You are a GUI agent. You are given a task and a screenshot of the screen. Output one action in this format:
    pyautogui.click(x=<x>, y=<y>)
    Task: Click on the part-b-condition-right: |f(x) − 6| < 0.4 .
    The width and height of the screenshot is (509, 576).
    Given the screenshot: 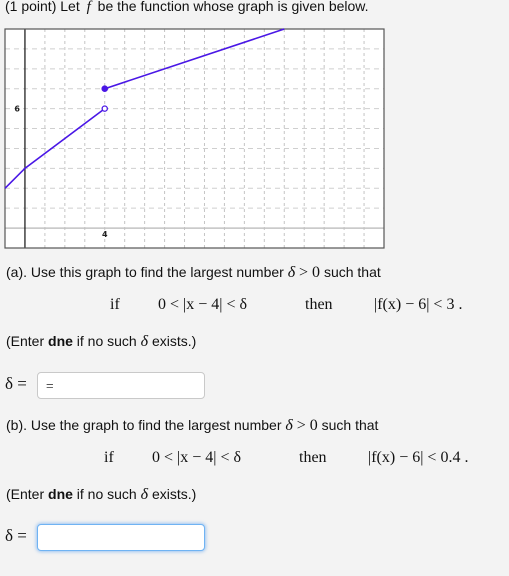 What is the action you would take?
    pyautogui.click(x=418, y=457)
    